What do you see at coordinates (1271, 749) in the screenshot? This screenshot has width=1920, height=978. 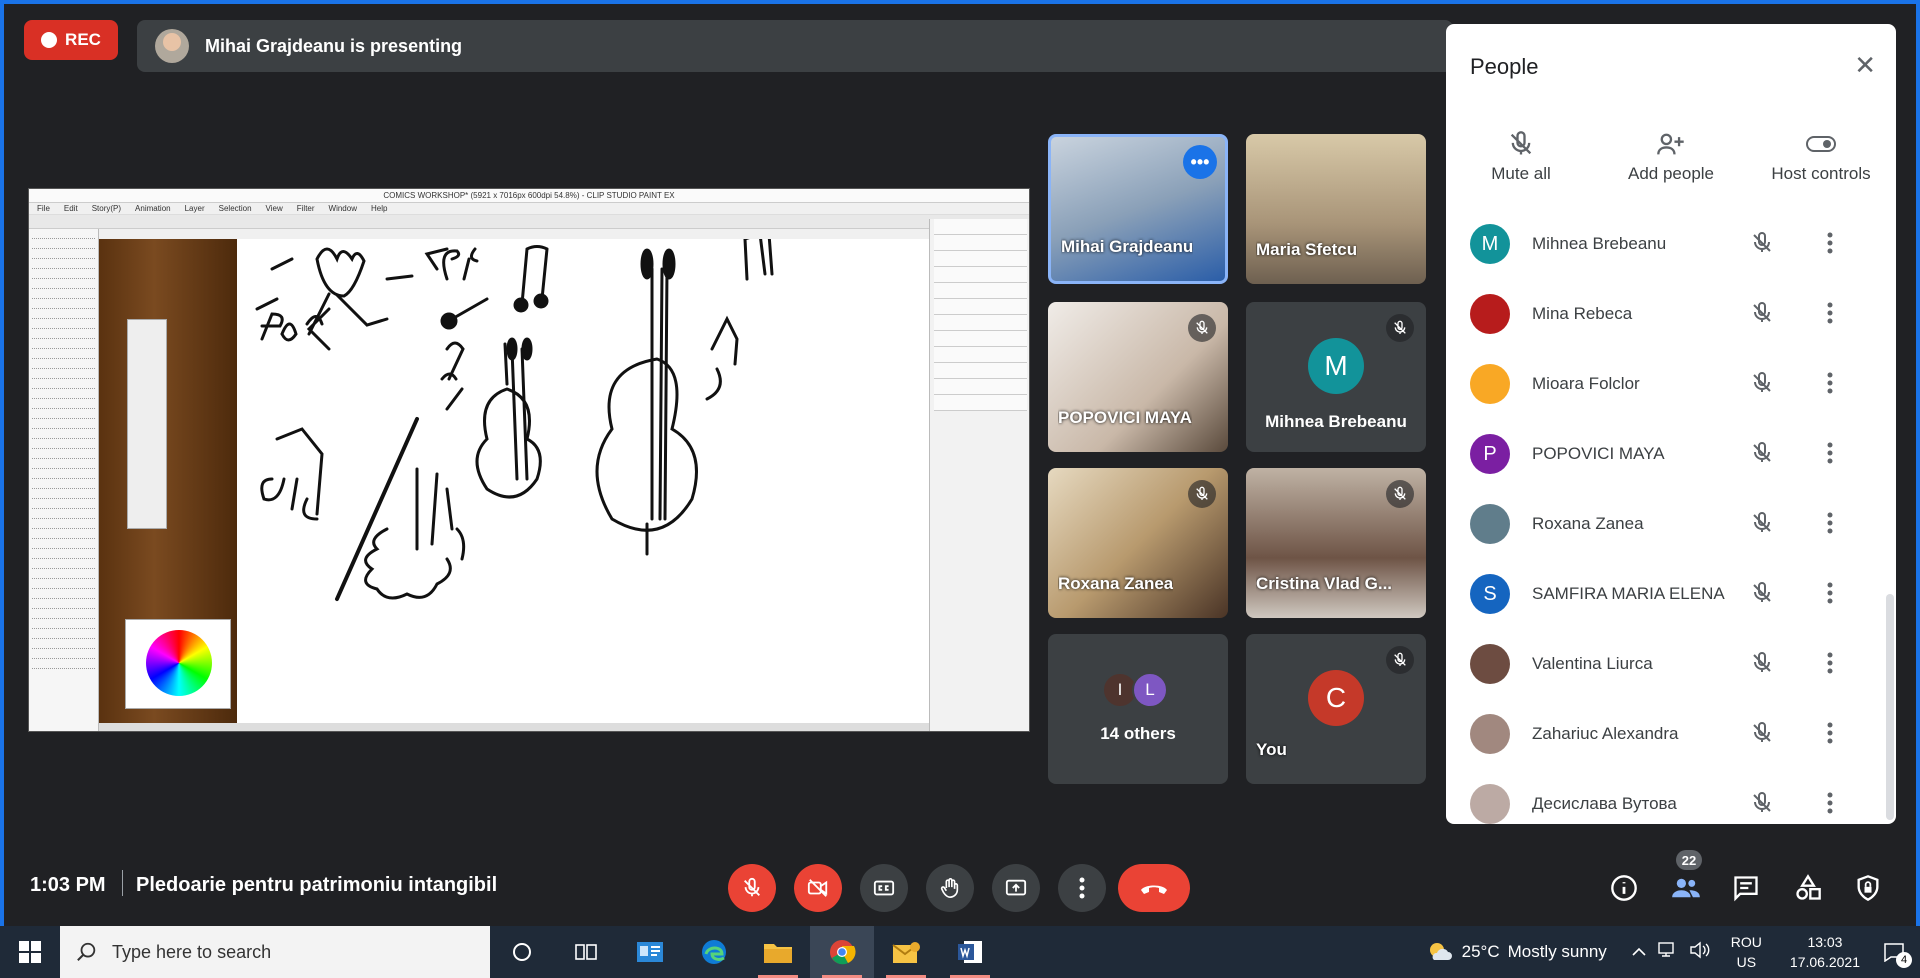 I see `participant-name: You` at bounding box center [1271, 749].